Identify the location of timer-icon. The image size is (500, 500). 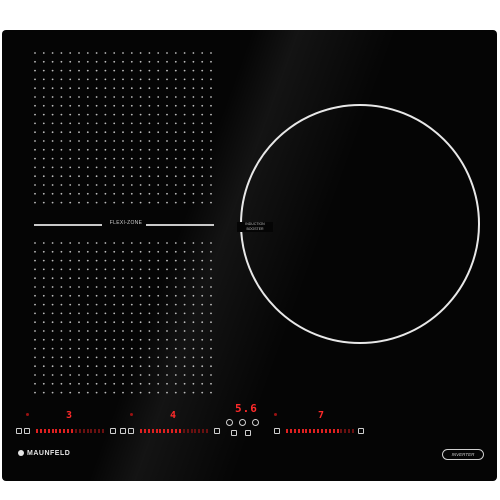
(234, 433).